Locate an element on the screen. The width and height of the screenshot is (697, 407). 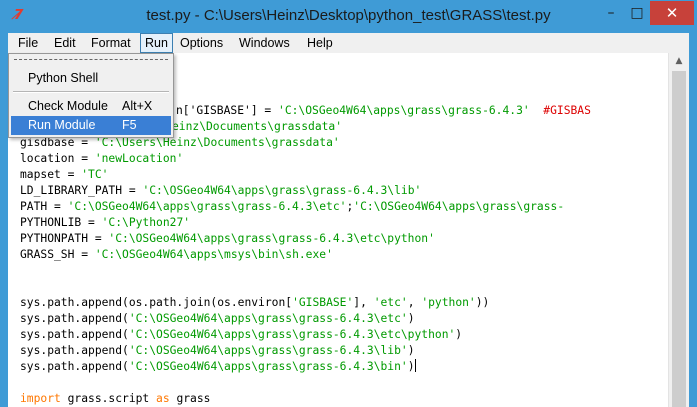
code-line: einz\Documents\grassdata' is located at coordinates (257, 127).